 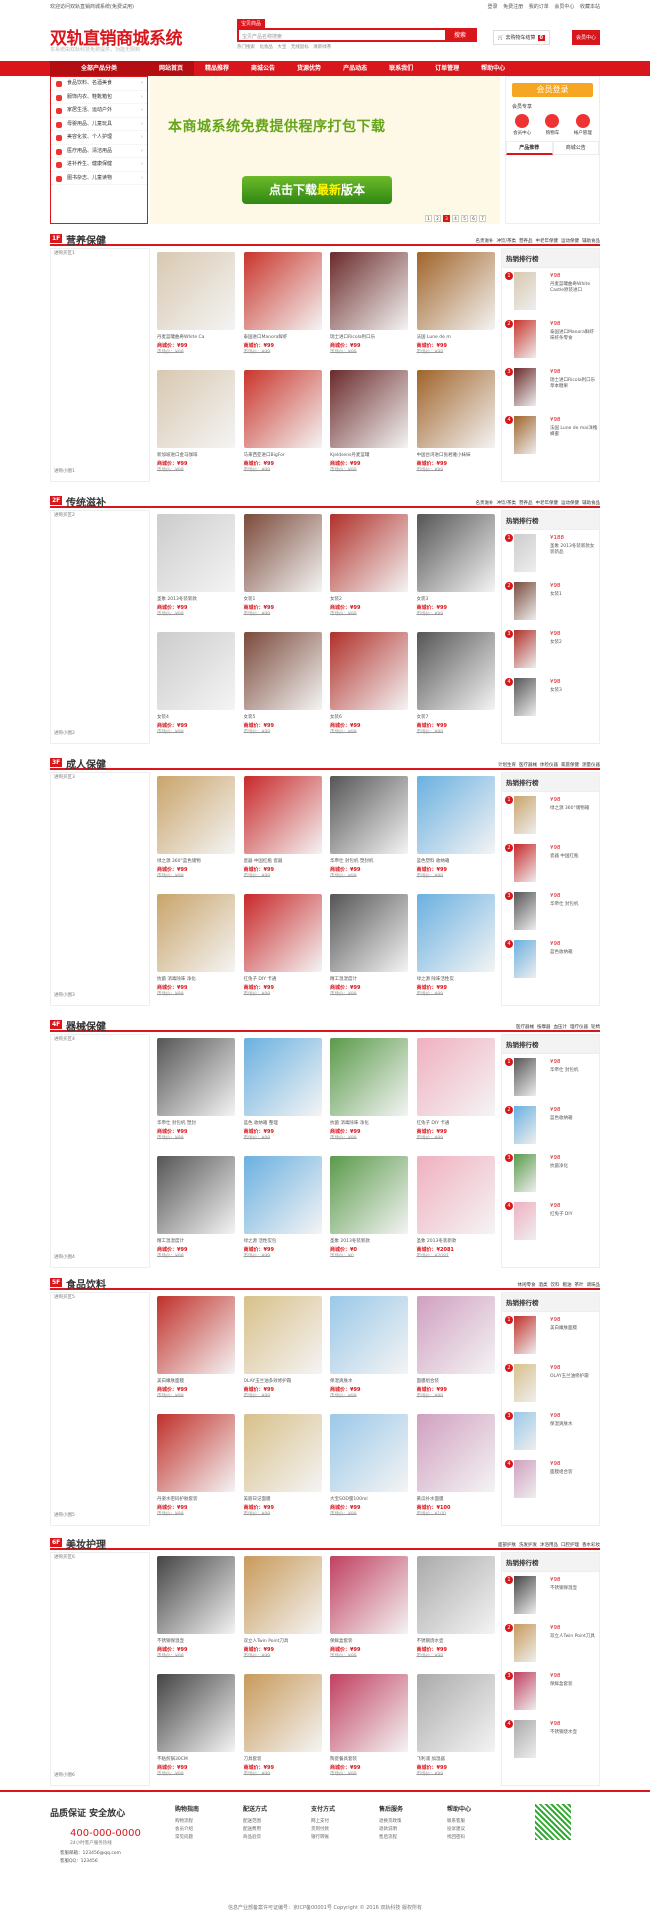 What do you see at coordinates (574, 1425) in the screenshot?
I see `rank-name: 保湿爽肤水` at bounding box center [574, 1425].